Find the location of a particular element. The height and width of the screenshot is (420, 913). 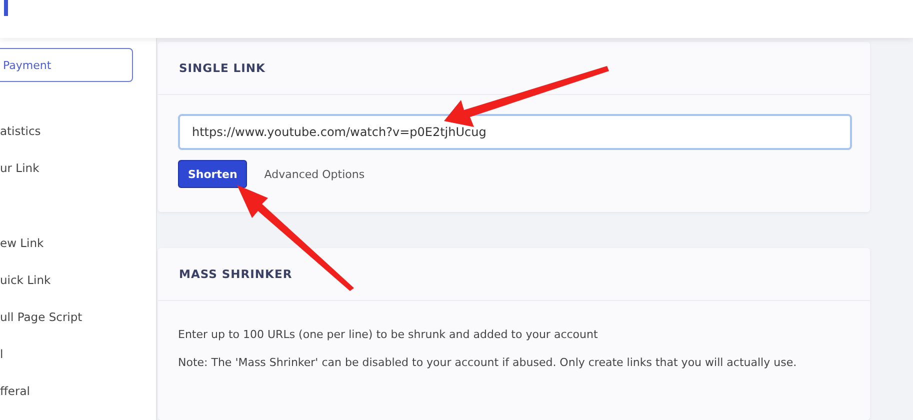

sidebar-item: fferal is located at coordinates (78, 402).